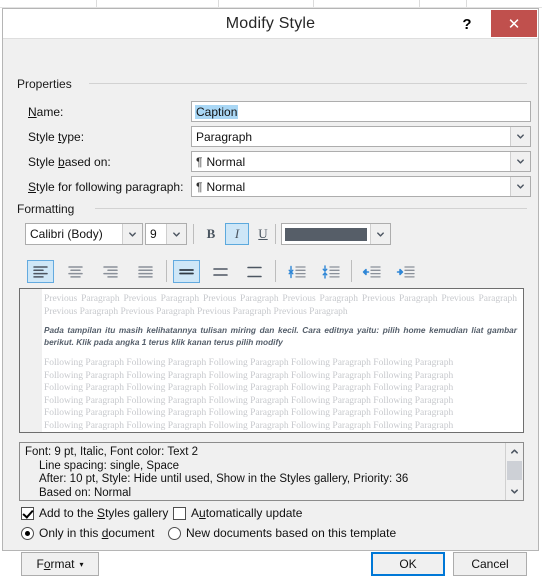  I want to click on new-documents-template-radio: New documents based on this template, so click(282, 533).